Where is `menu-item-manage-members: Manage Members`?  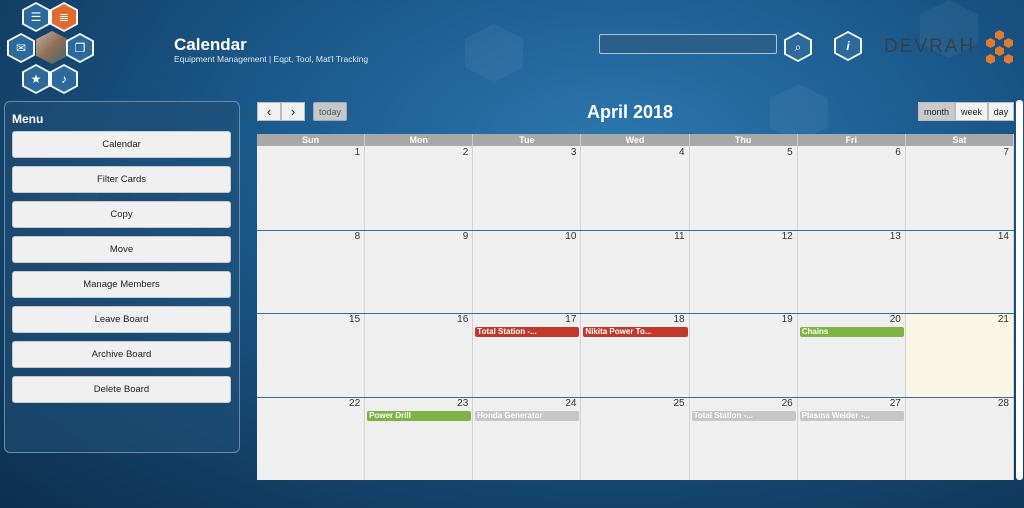 menu-item-manage-members: Manage Members is located at coordinates (121, 284).